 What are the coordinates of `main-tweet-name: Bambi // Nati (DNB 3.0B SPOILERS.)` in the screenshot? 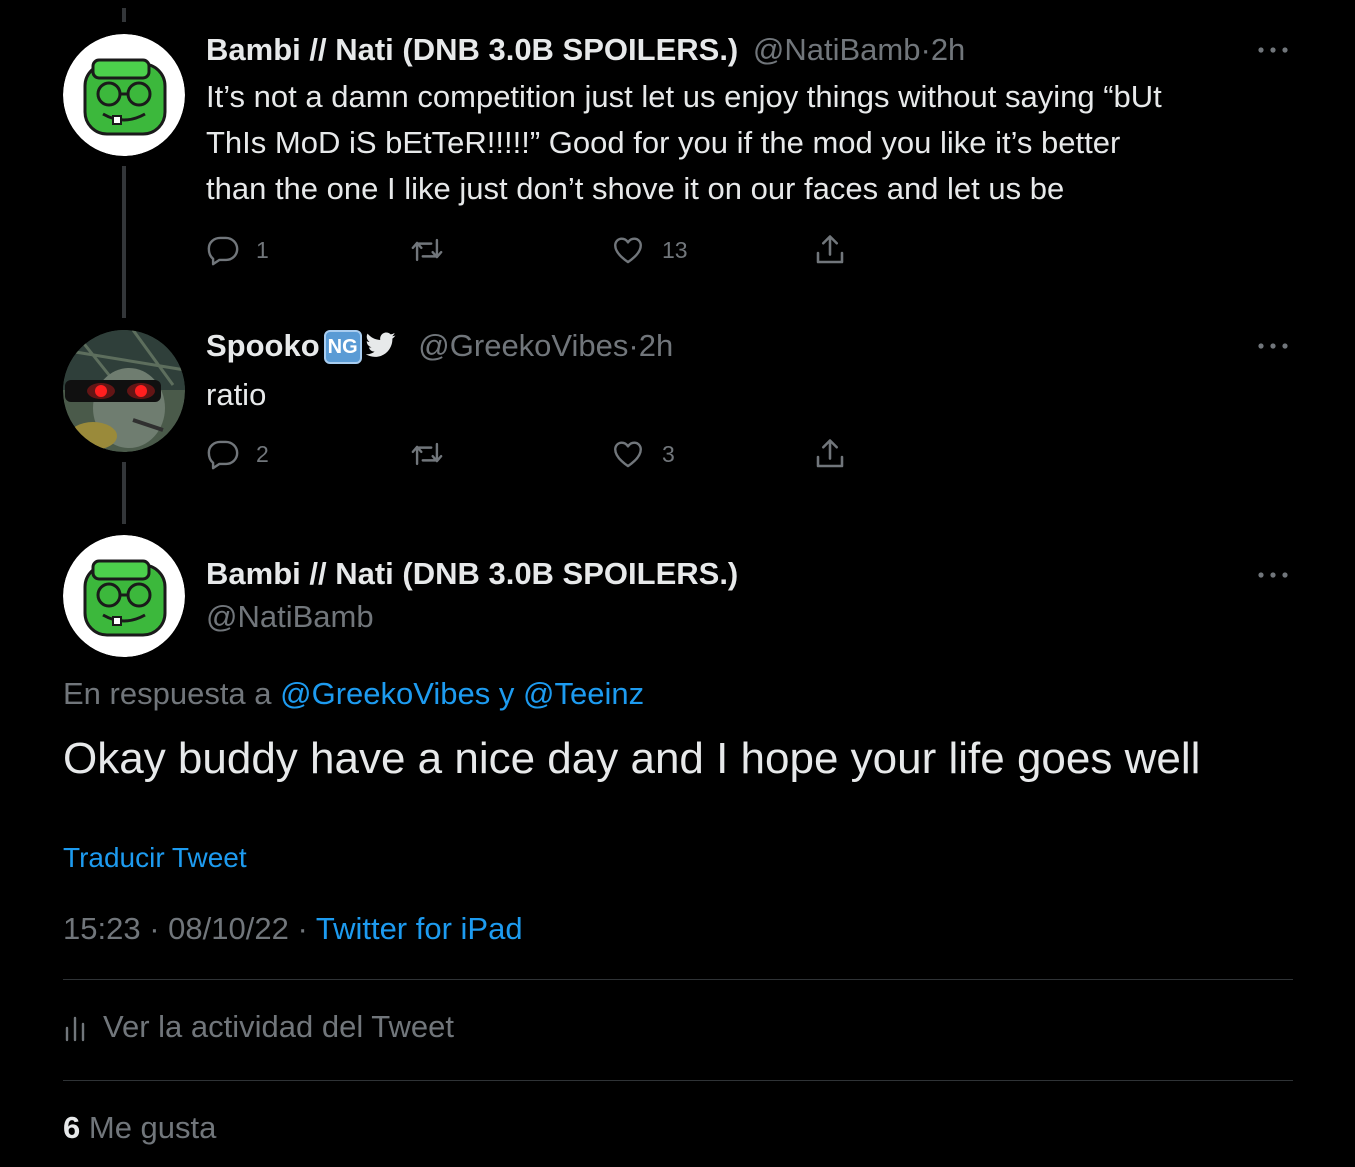 It's located at (472, 574).